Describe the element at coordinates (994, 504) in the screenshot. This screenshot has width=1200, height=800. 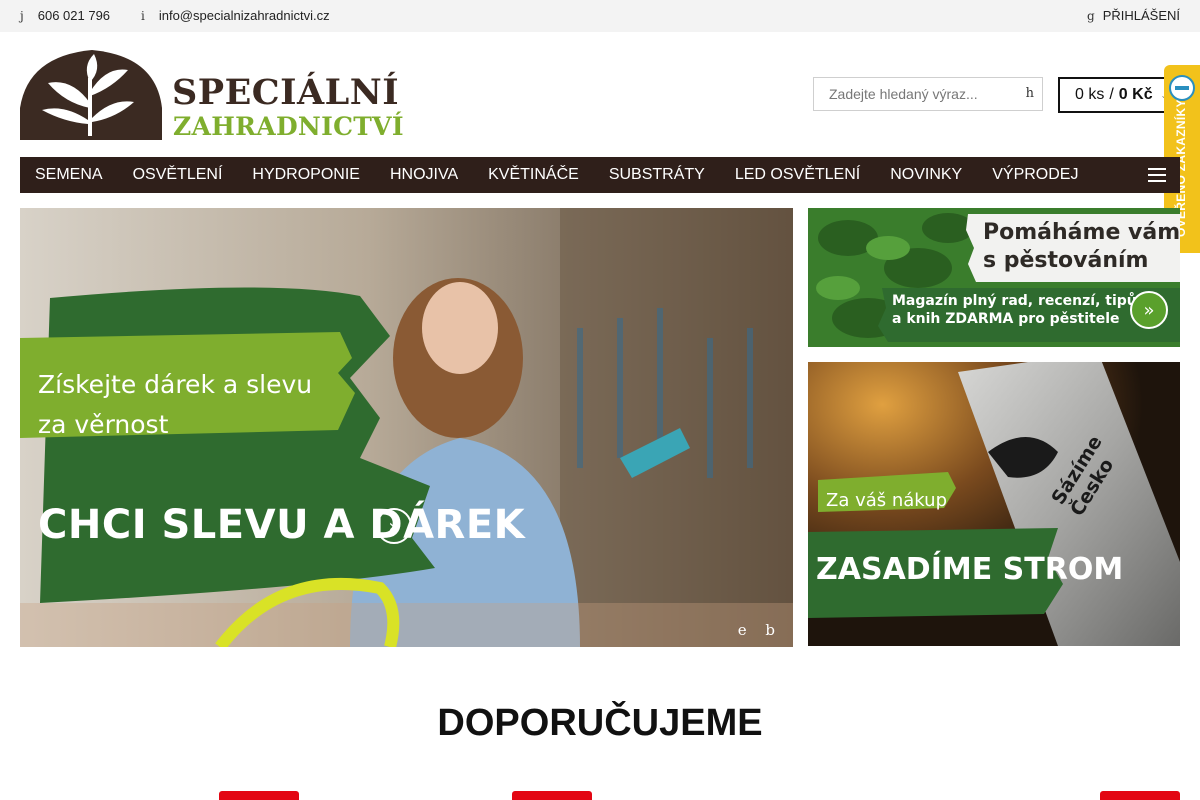
I see `banner-tree: Sázíme Česko Za váš nákup ZASADÍME STROM` at that location.